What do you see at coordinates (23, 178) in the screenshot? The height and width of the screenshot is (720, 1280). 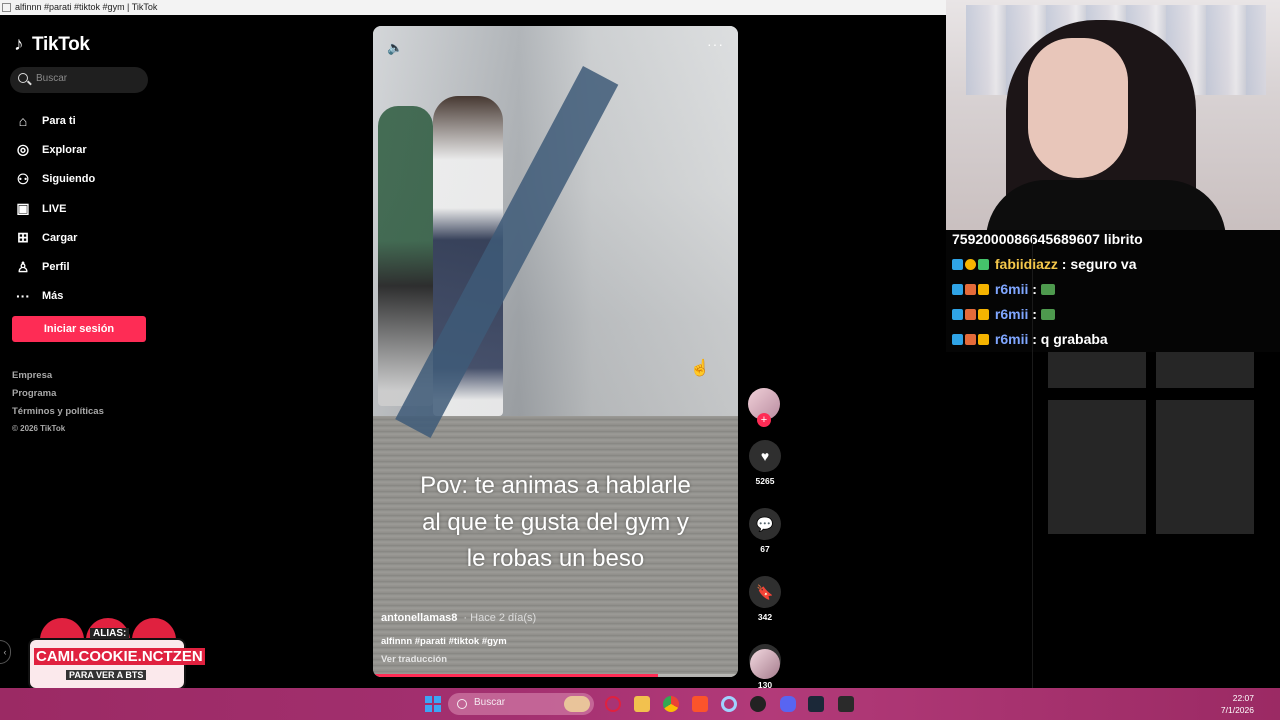 I see `following-icon: ⚇` at bounding box center [23, 178].